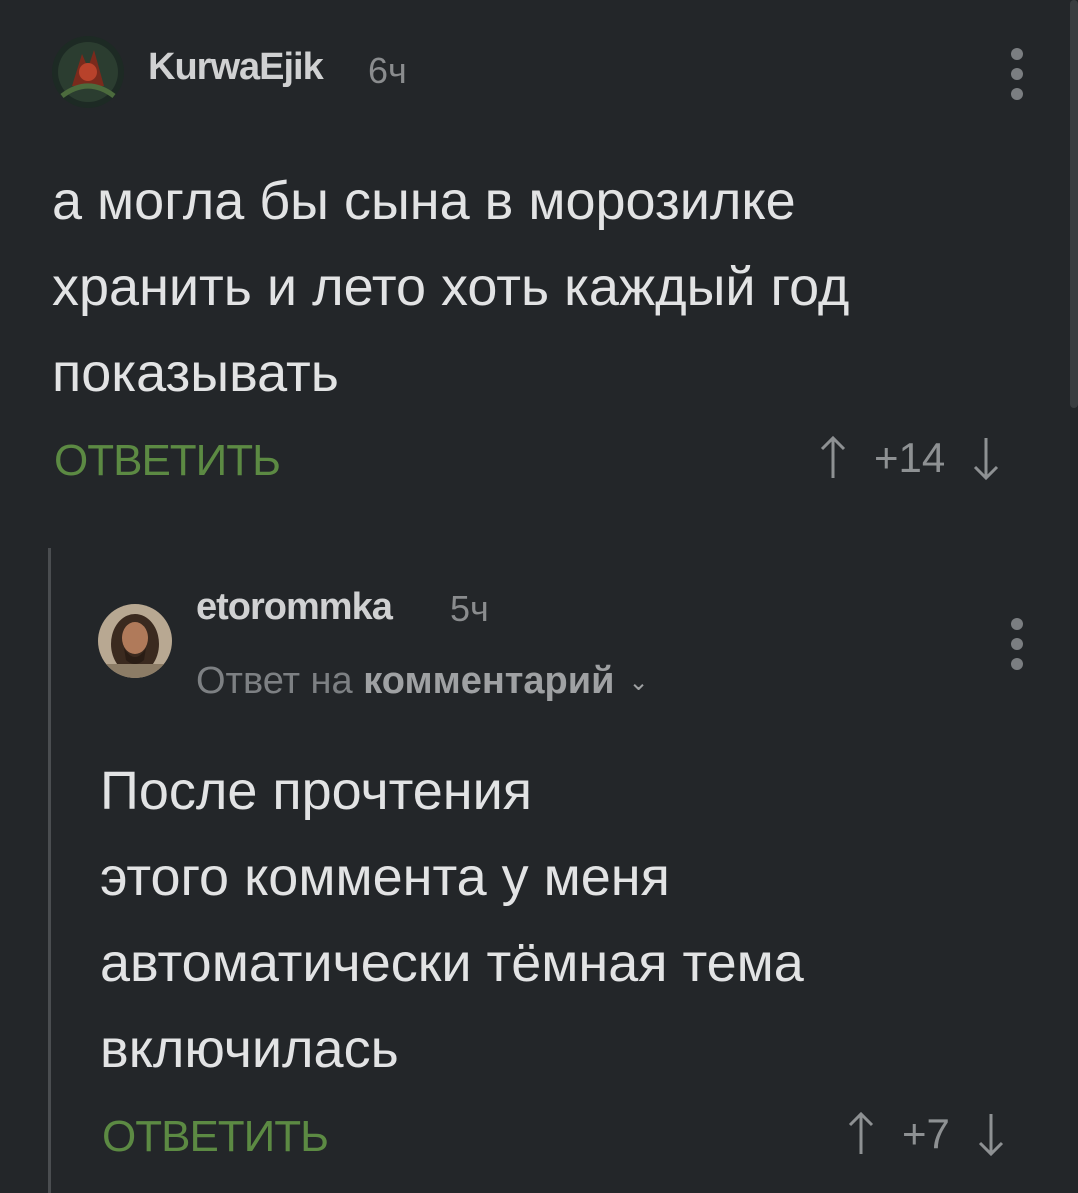  Describe the element at coordinates (249, 1049) in the screenshot. I see `comment-text-line: включилась` at that location.